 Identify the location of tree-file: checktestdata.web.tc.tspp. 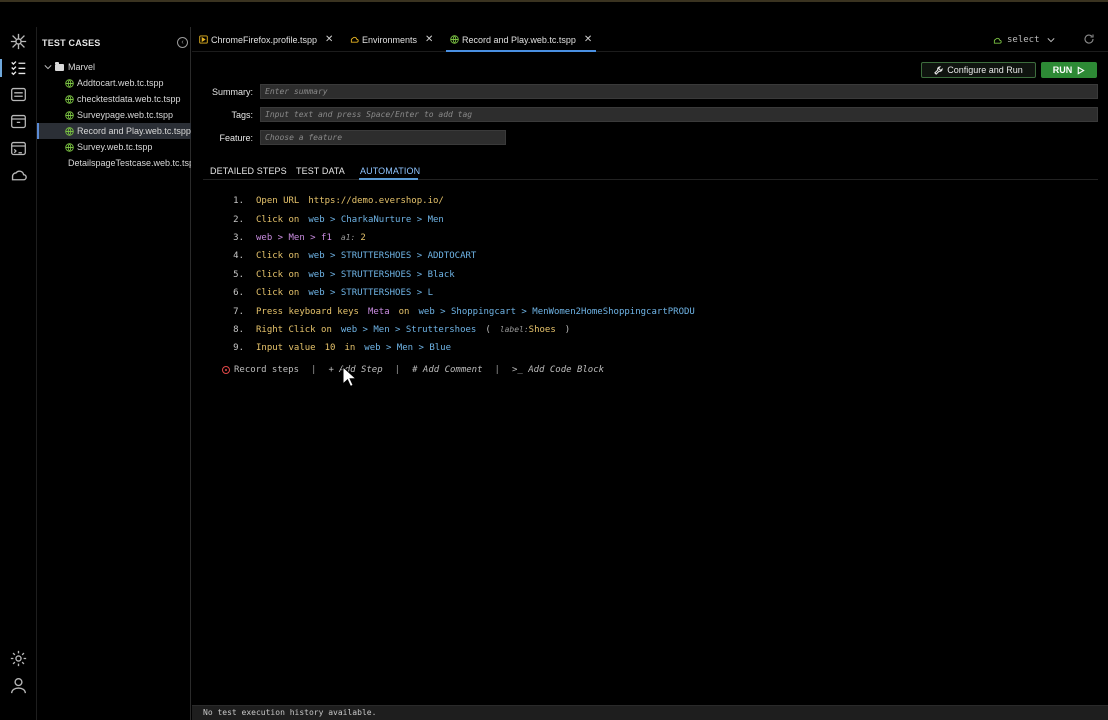
(114, 99).